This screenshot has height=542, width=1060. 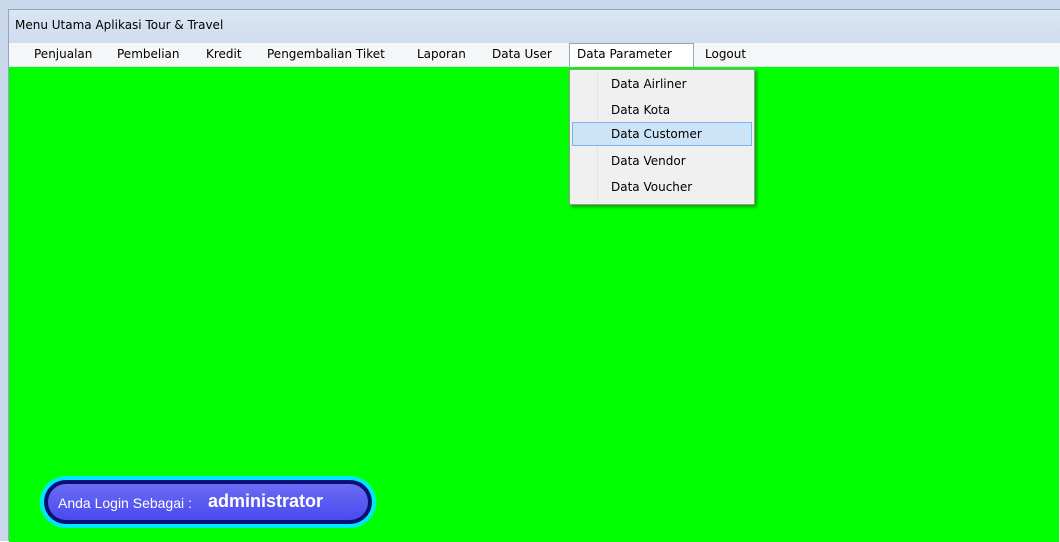 I want to click on menu-data-parameter: Data Parameter, so click(x=631, y=55).